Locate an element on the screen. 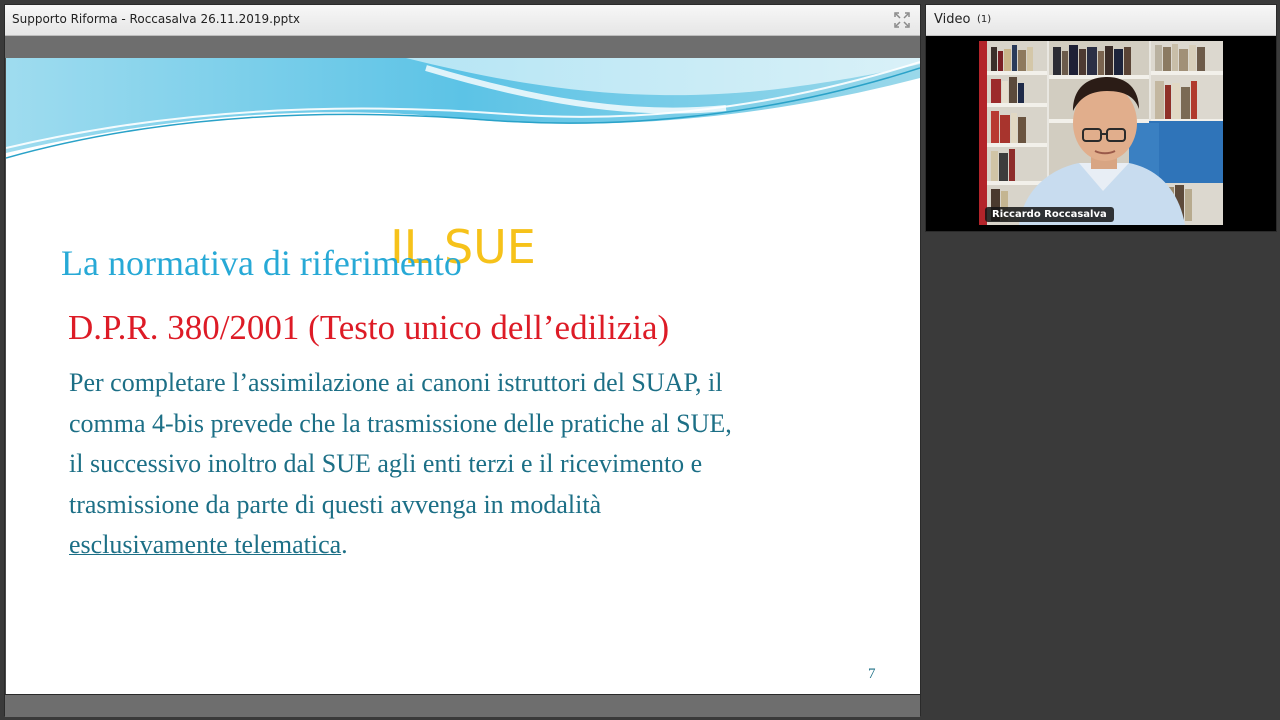 The height and width of the screenshot is (720, 1280). video-pod-header: Video (1) is located at coordinates (1101, 20).